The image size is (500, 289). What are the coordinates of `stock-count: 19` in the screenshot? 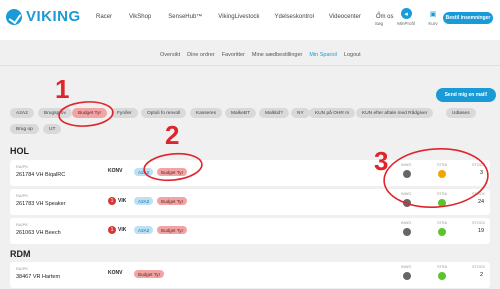 It's located at (481, 231).